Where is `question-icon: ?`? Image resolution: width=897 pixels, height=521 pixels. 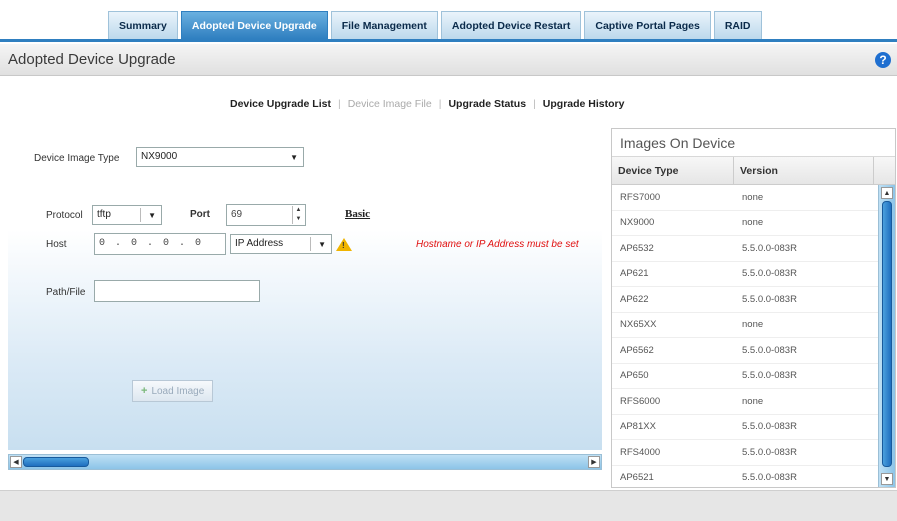
question-icon: ? is located at coordinates (883, 60).